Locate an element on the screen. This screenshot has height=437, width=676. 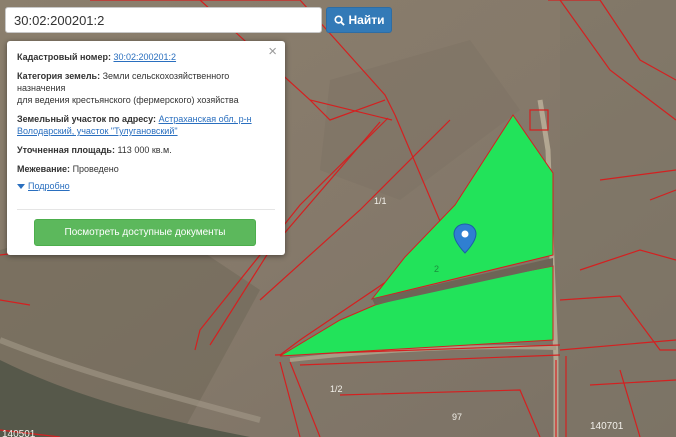
details-link: Подробно is located at coordinates (49, 186).